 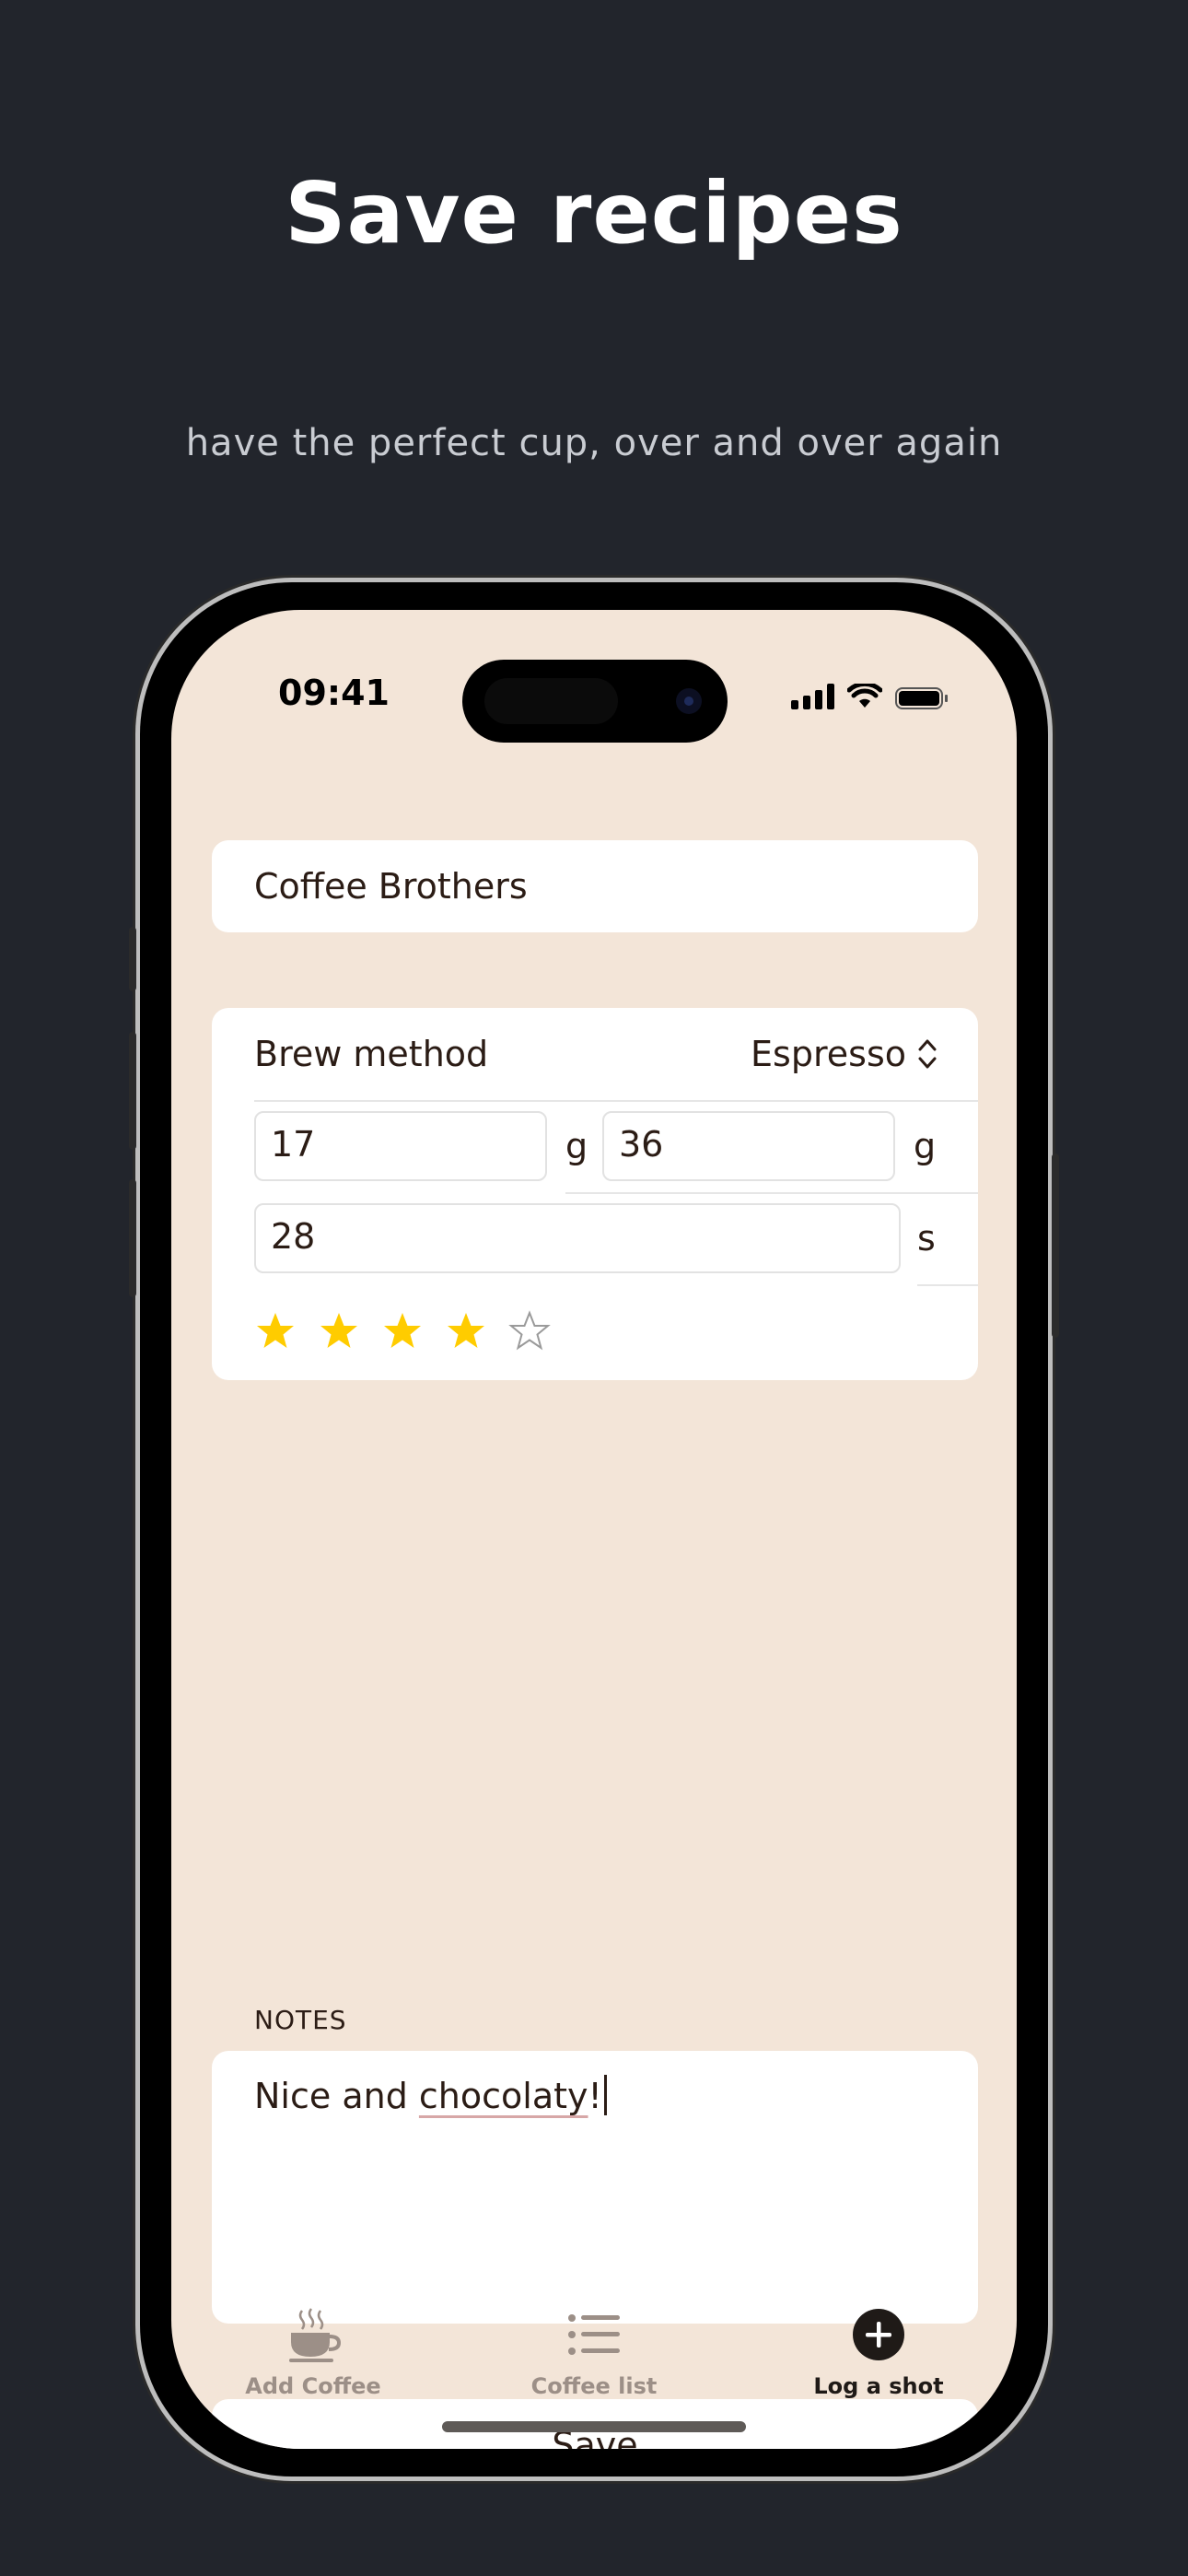 I want to click on list-icon, so click(x=594, y=2334).